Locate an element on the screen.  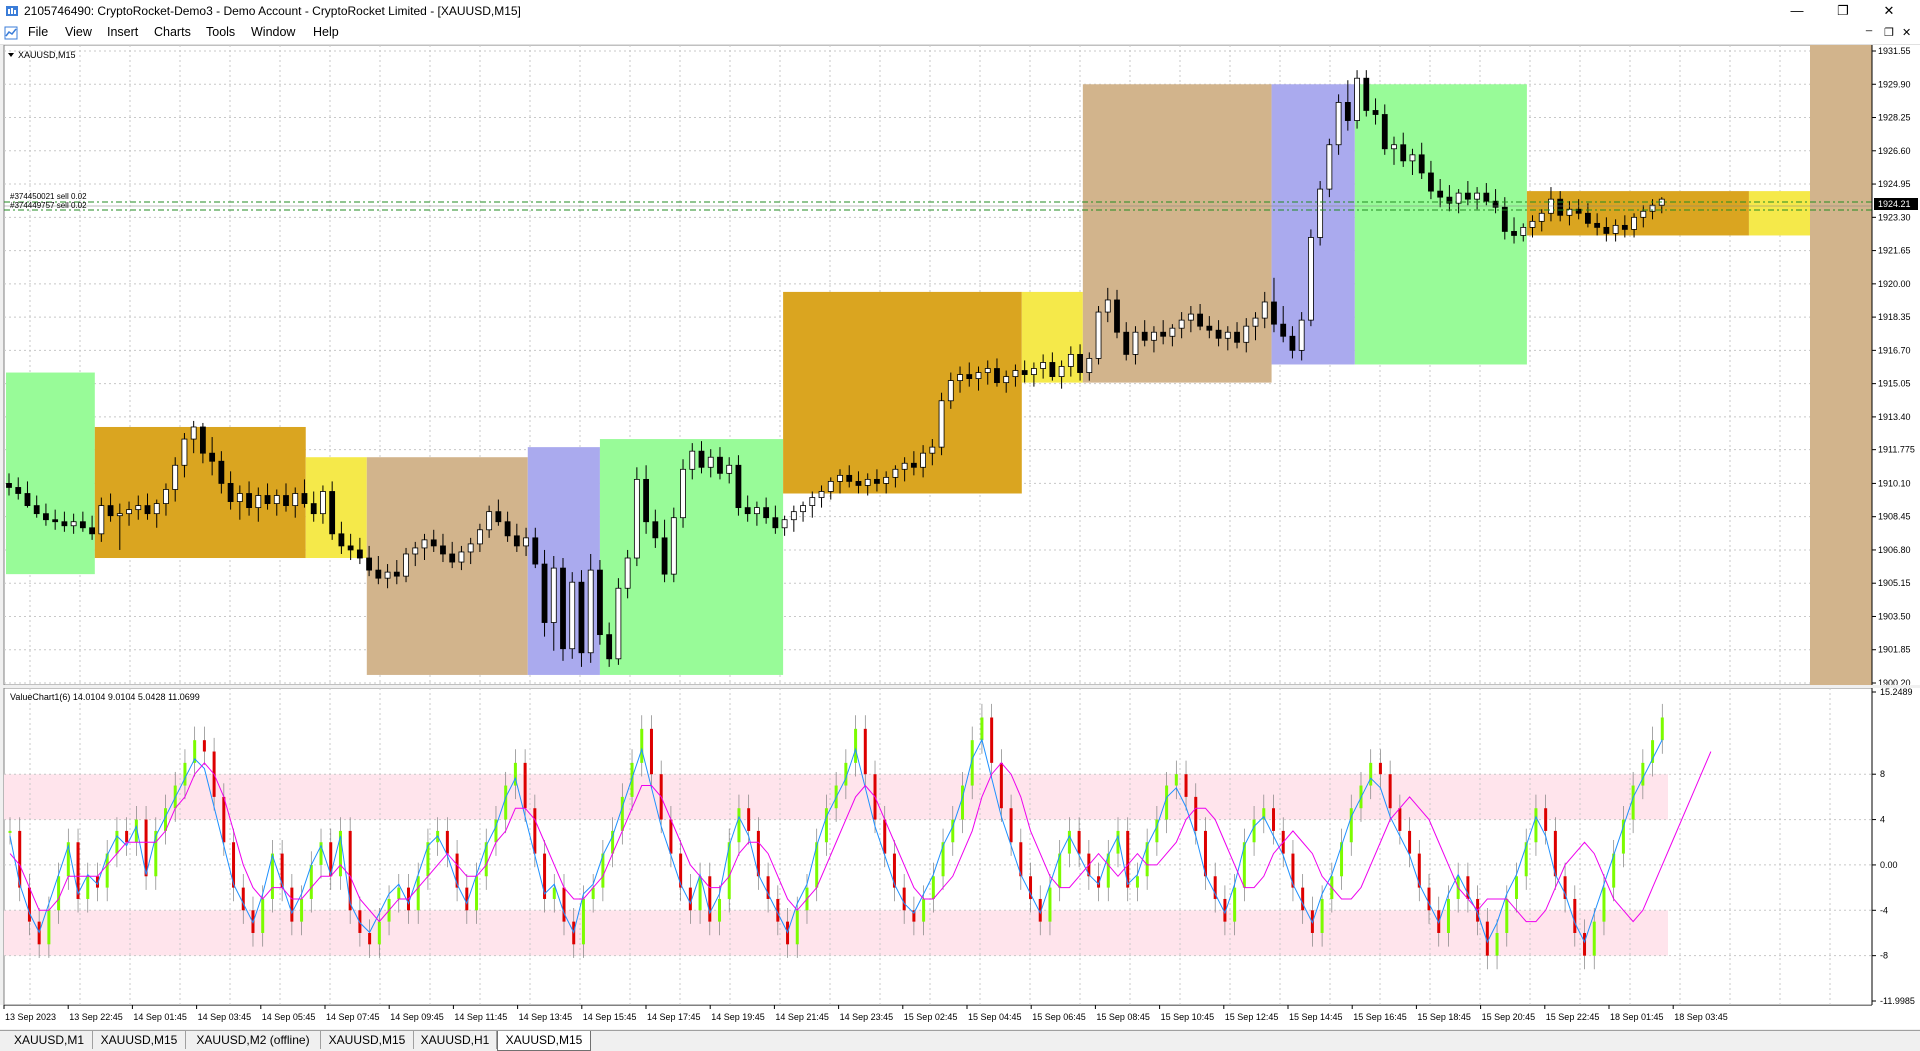
time-tick-label: 14 Sep 11:45 is located at coordinates (480, 1017).